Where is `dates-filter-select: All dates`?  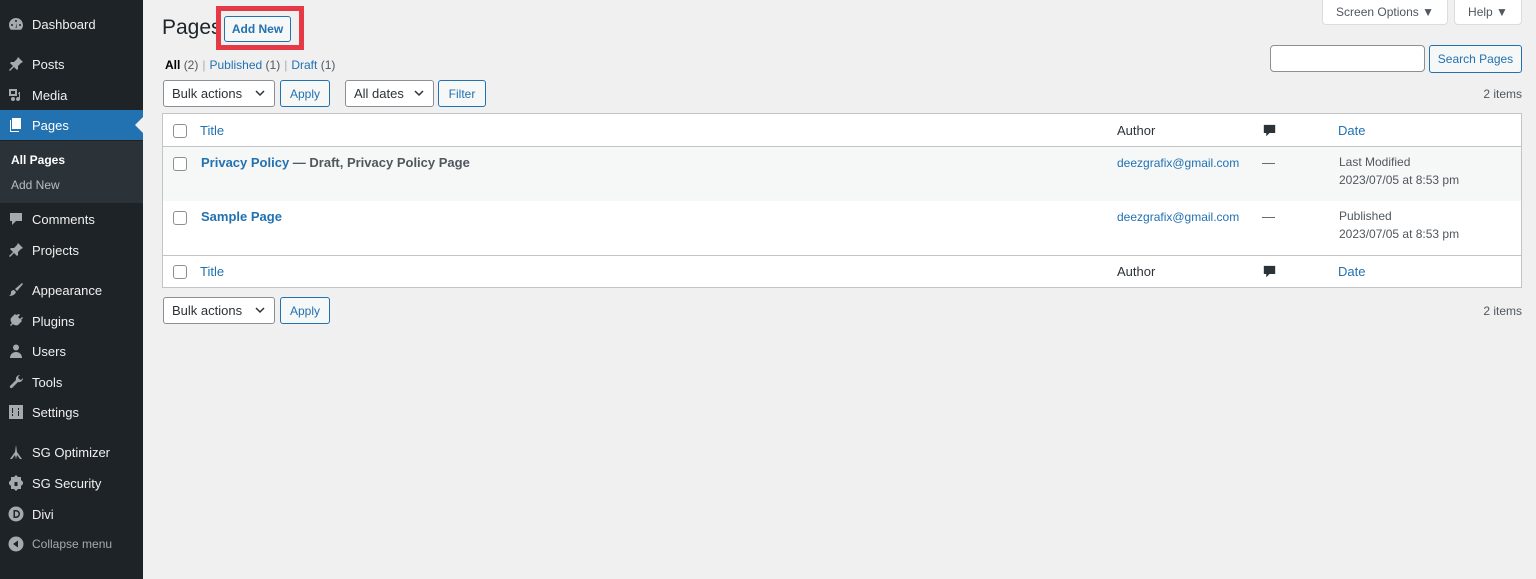
dates-filter-select: All dates is located at coordinates (389, 93).